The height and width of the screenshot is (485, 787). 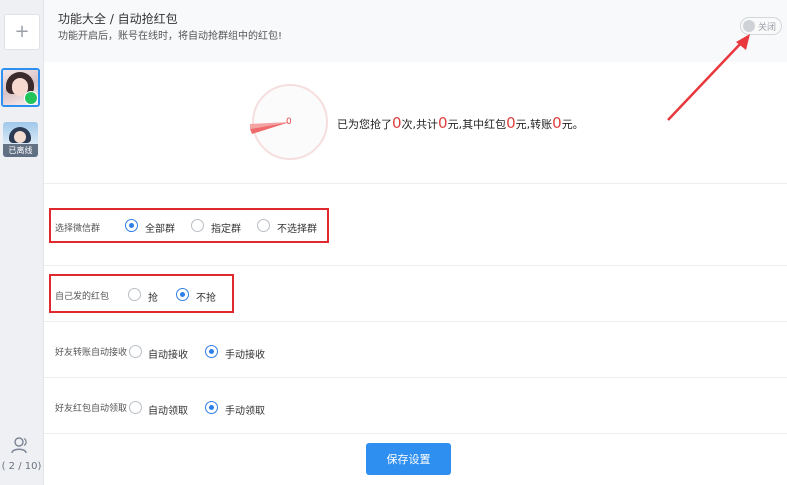 I want to click on save-settings-button: 保存设置, so click(x=408, y=459).